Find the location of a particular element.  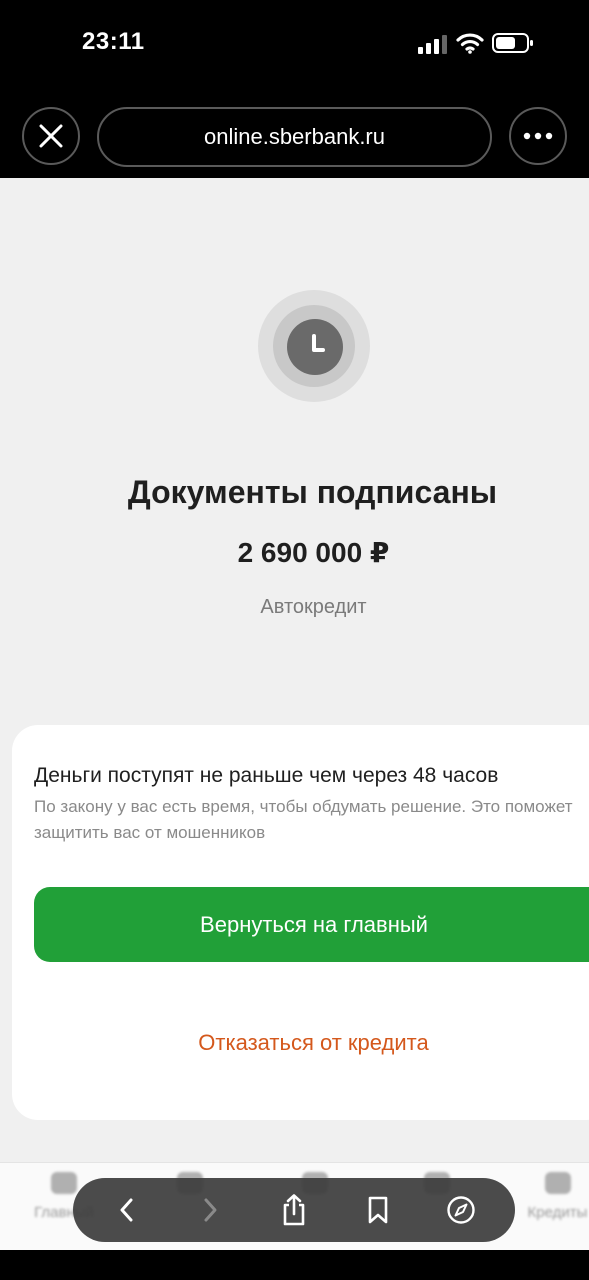

cellular-signal-icon is located at coordinates (432, 44).